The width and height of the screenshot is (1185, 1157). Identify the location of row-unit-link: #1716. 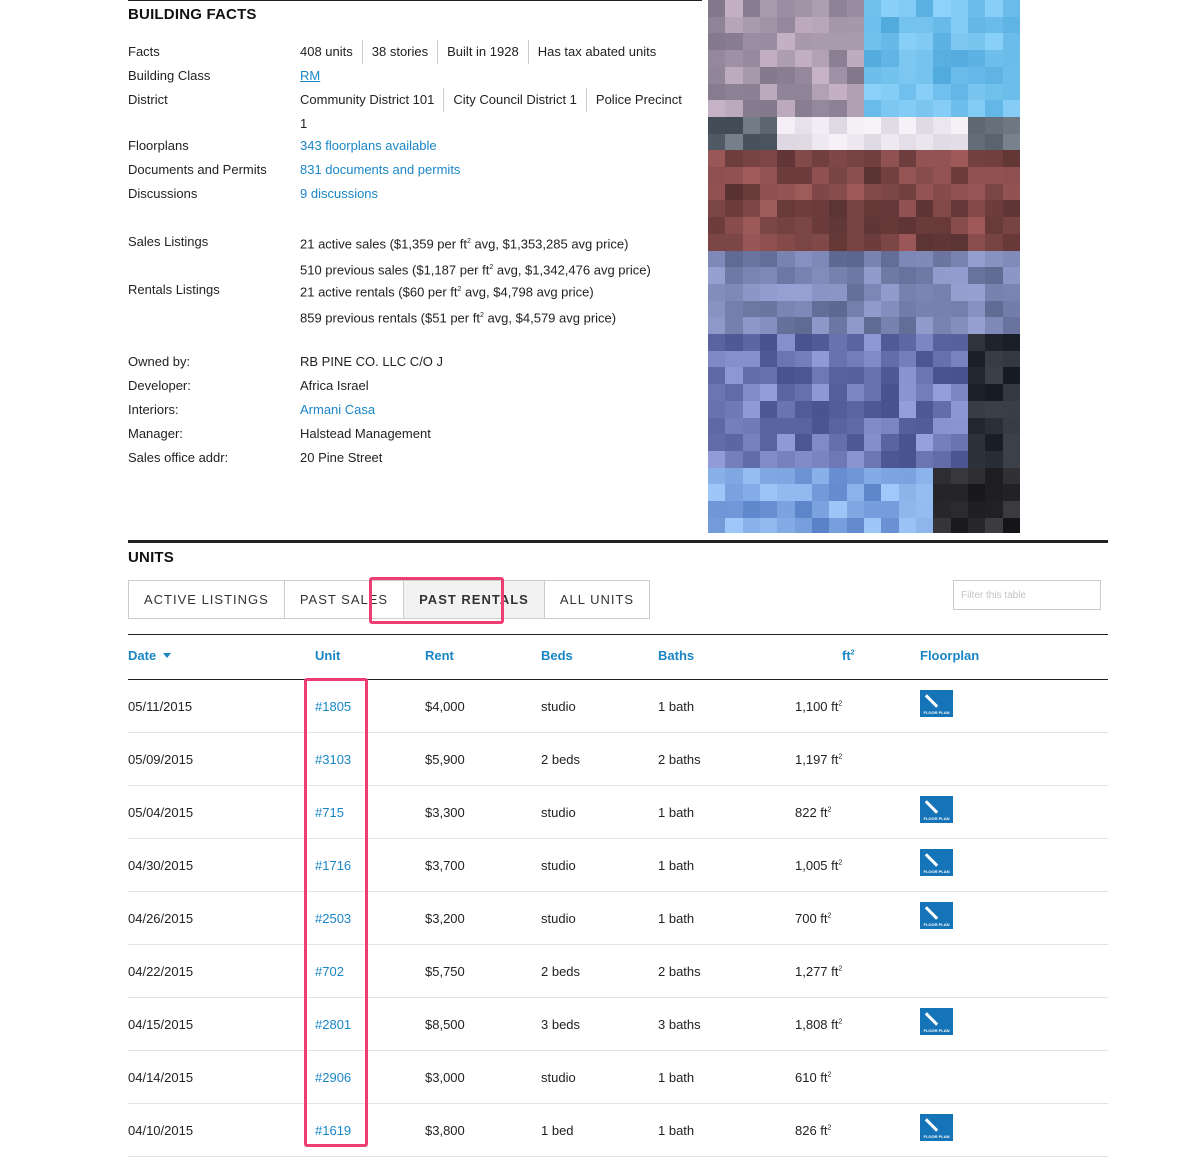
(333, 865).